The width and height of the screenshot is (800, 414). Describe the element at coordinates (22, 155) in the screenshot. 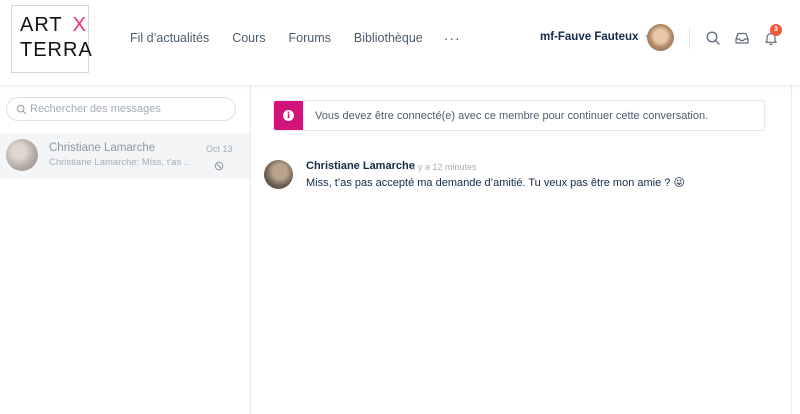

I see `thread-avatar` at that location.